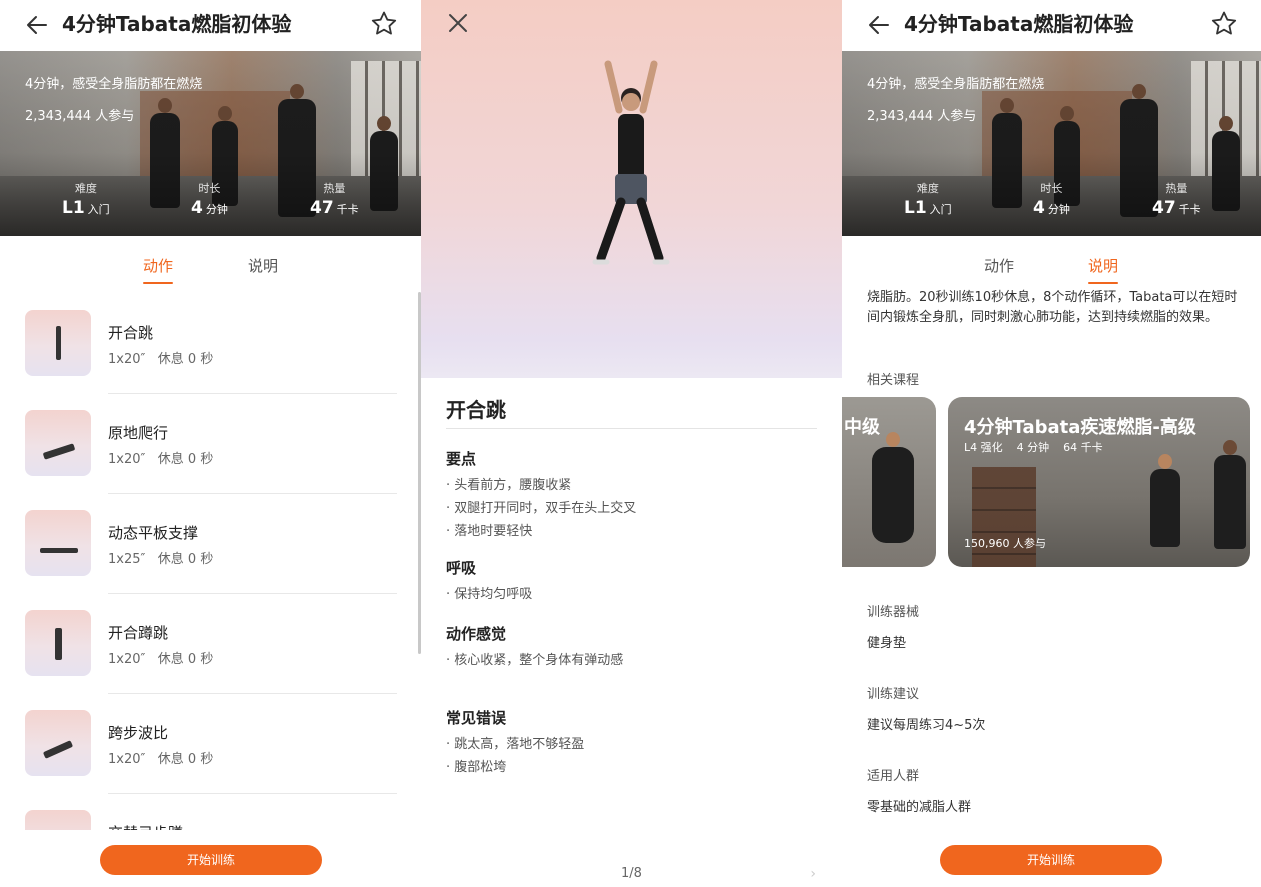  Describe the element at coordinates (211, 450) in the screenshot. I see `exercise-item: 原地爬行 1x20″ 休息 0 秒` at that location.